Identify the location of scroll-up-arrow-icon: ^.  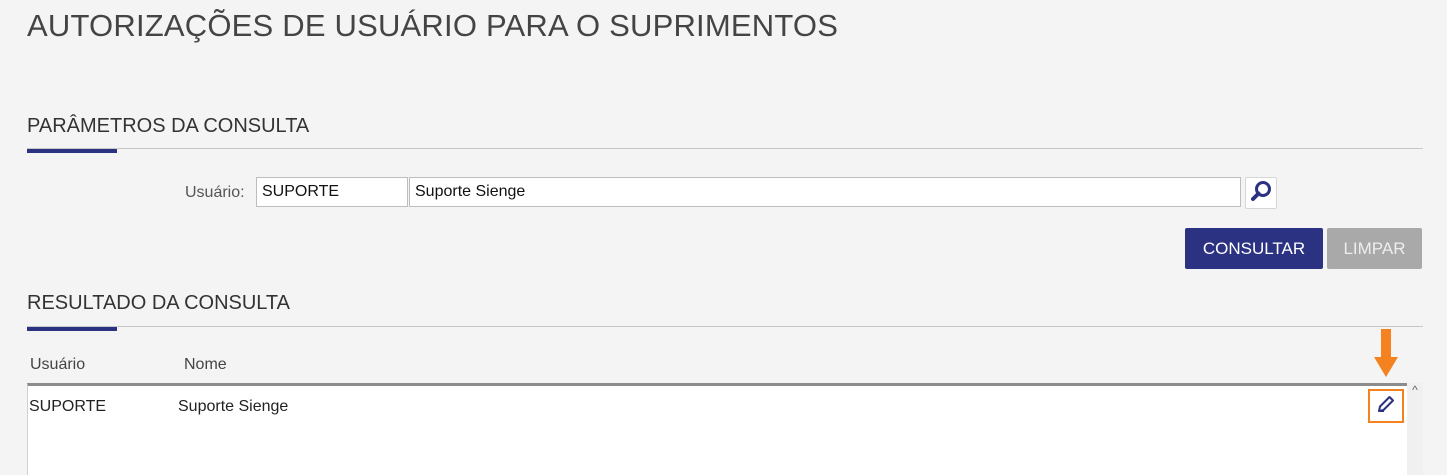
(1415, 390).